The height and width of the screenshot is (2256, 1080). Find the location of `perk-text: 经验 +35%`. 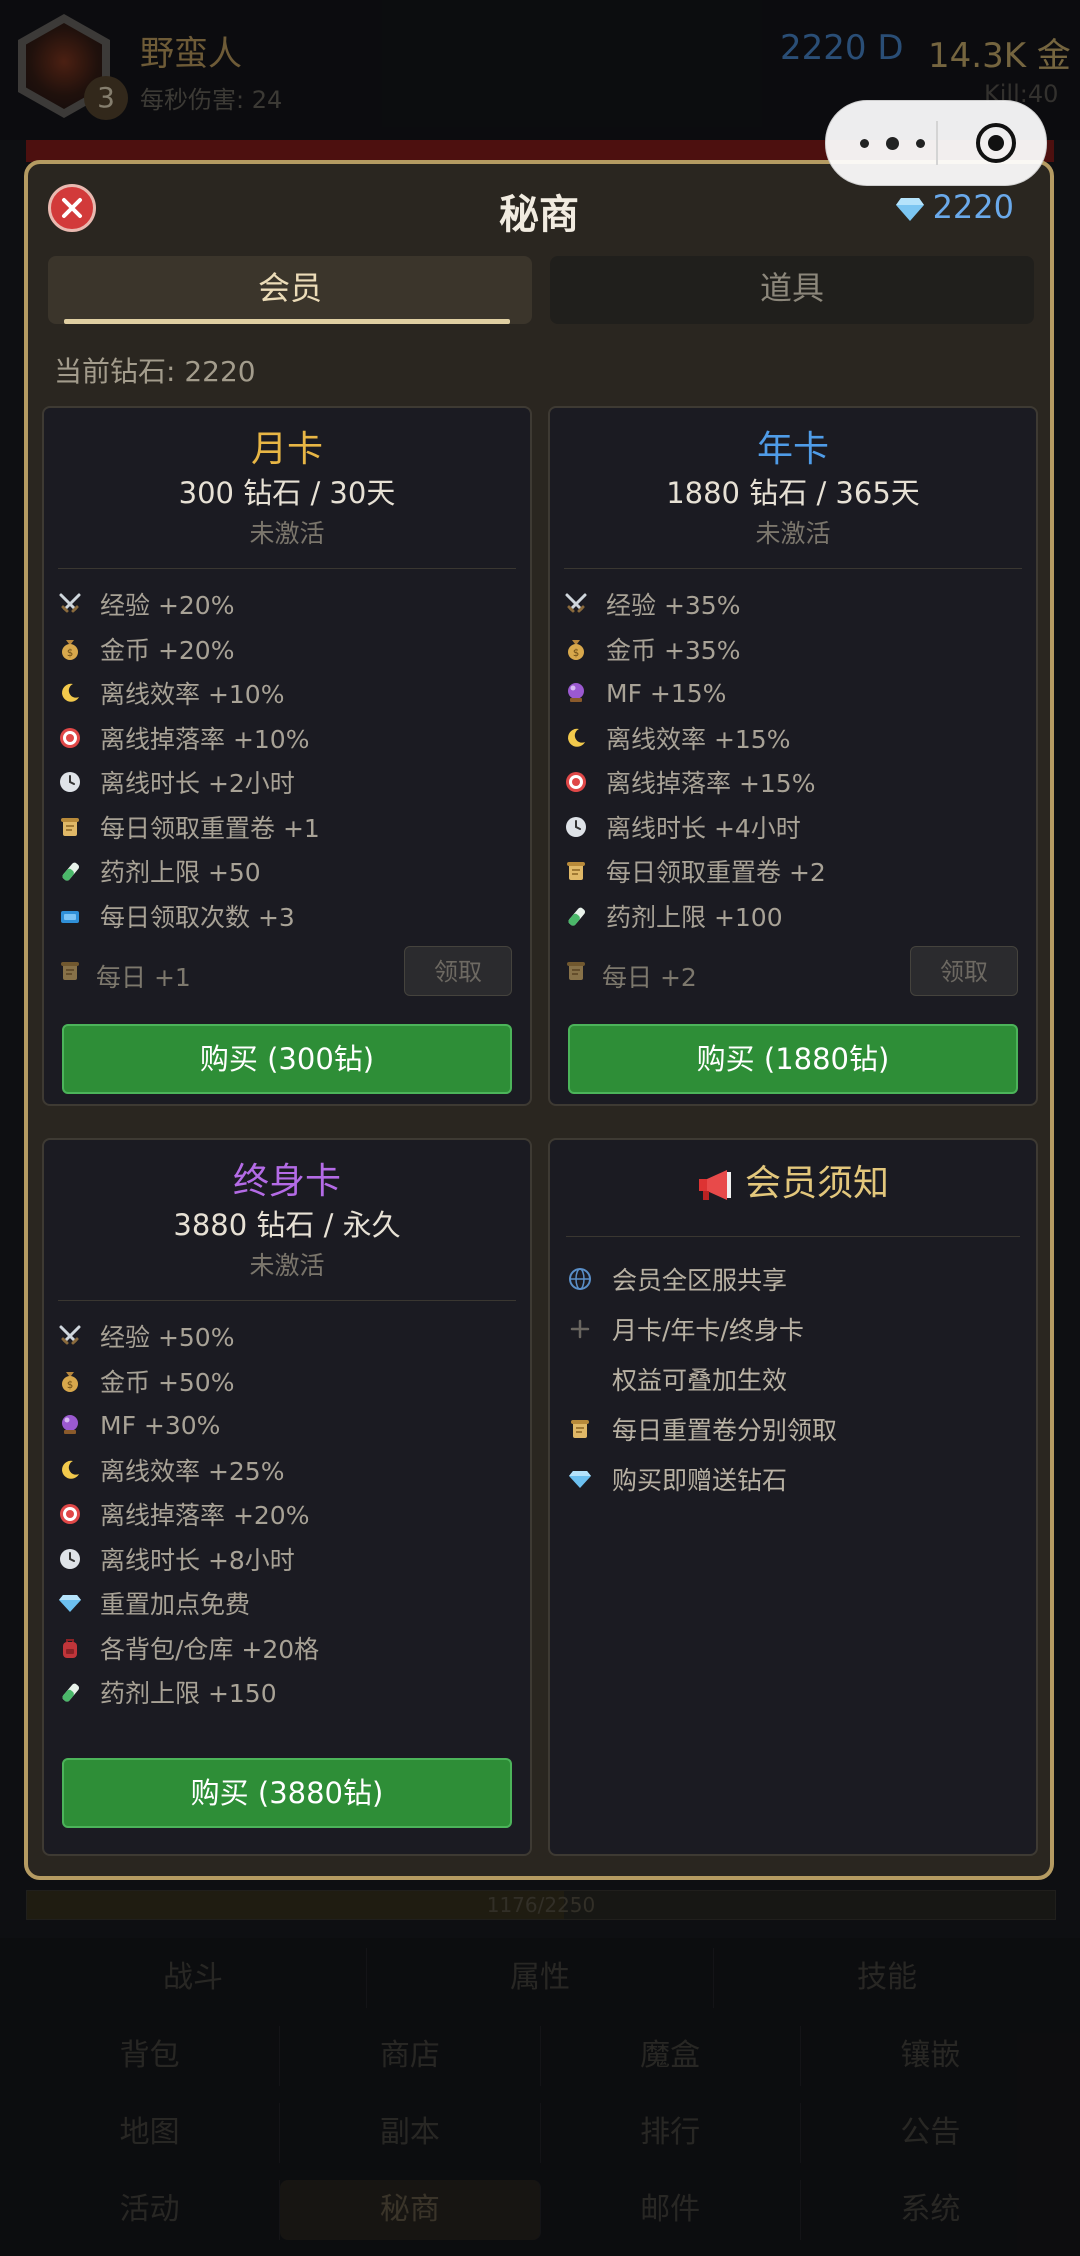

perk-text: 经验 +35% is located at coordinates (673, 606).